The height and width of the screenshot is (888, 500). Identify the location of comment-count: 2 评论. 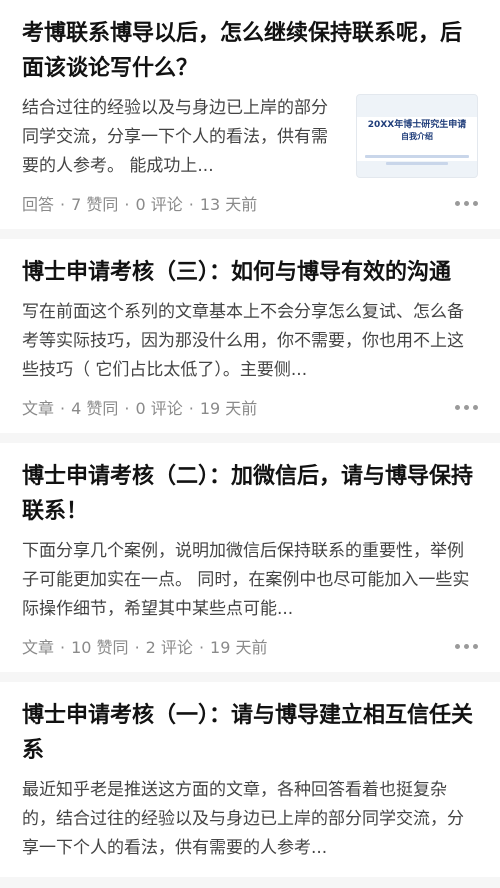
(169, 647).